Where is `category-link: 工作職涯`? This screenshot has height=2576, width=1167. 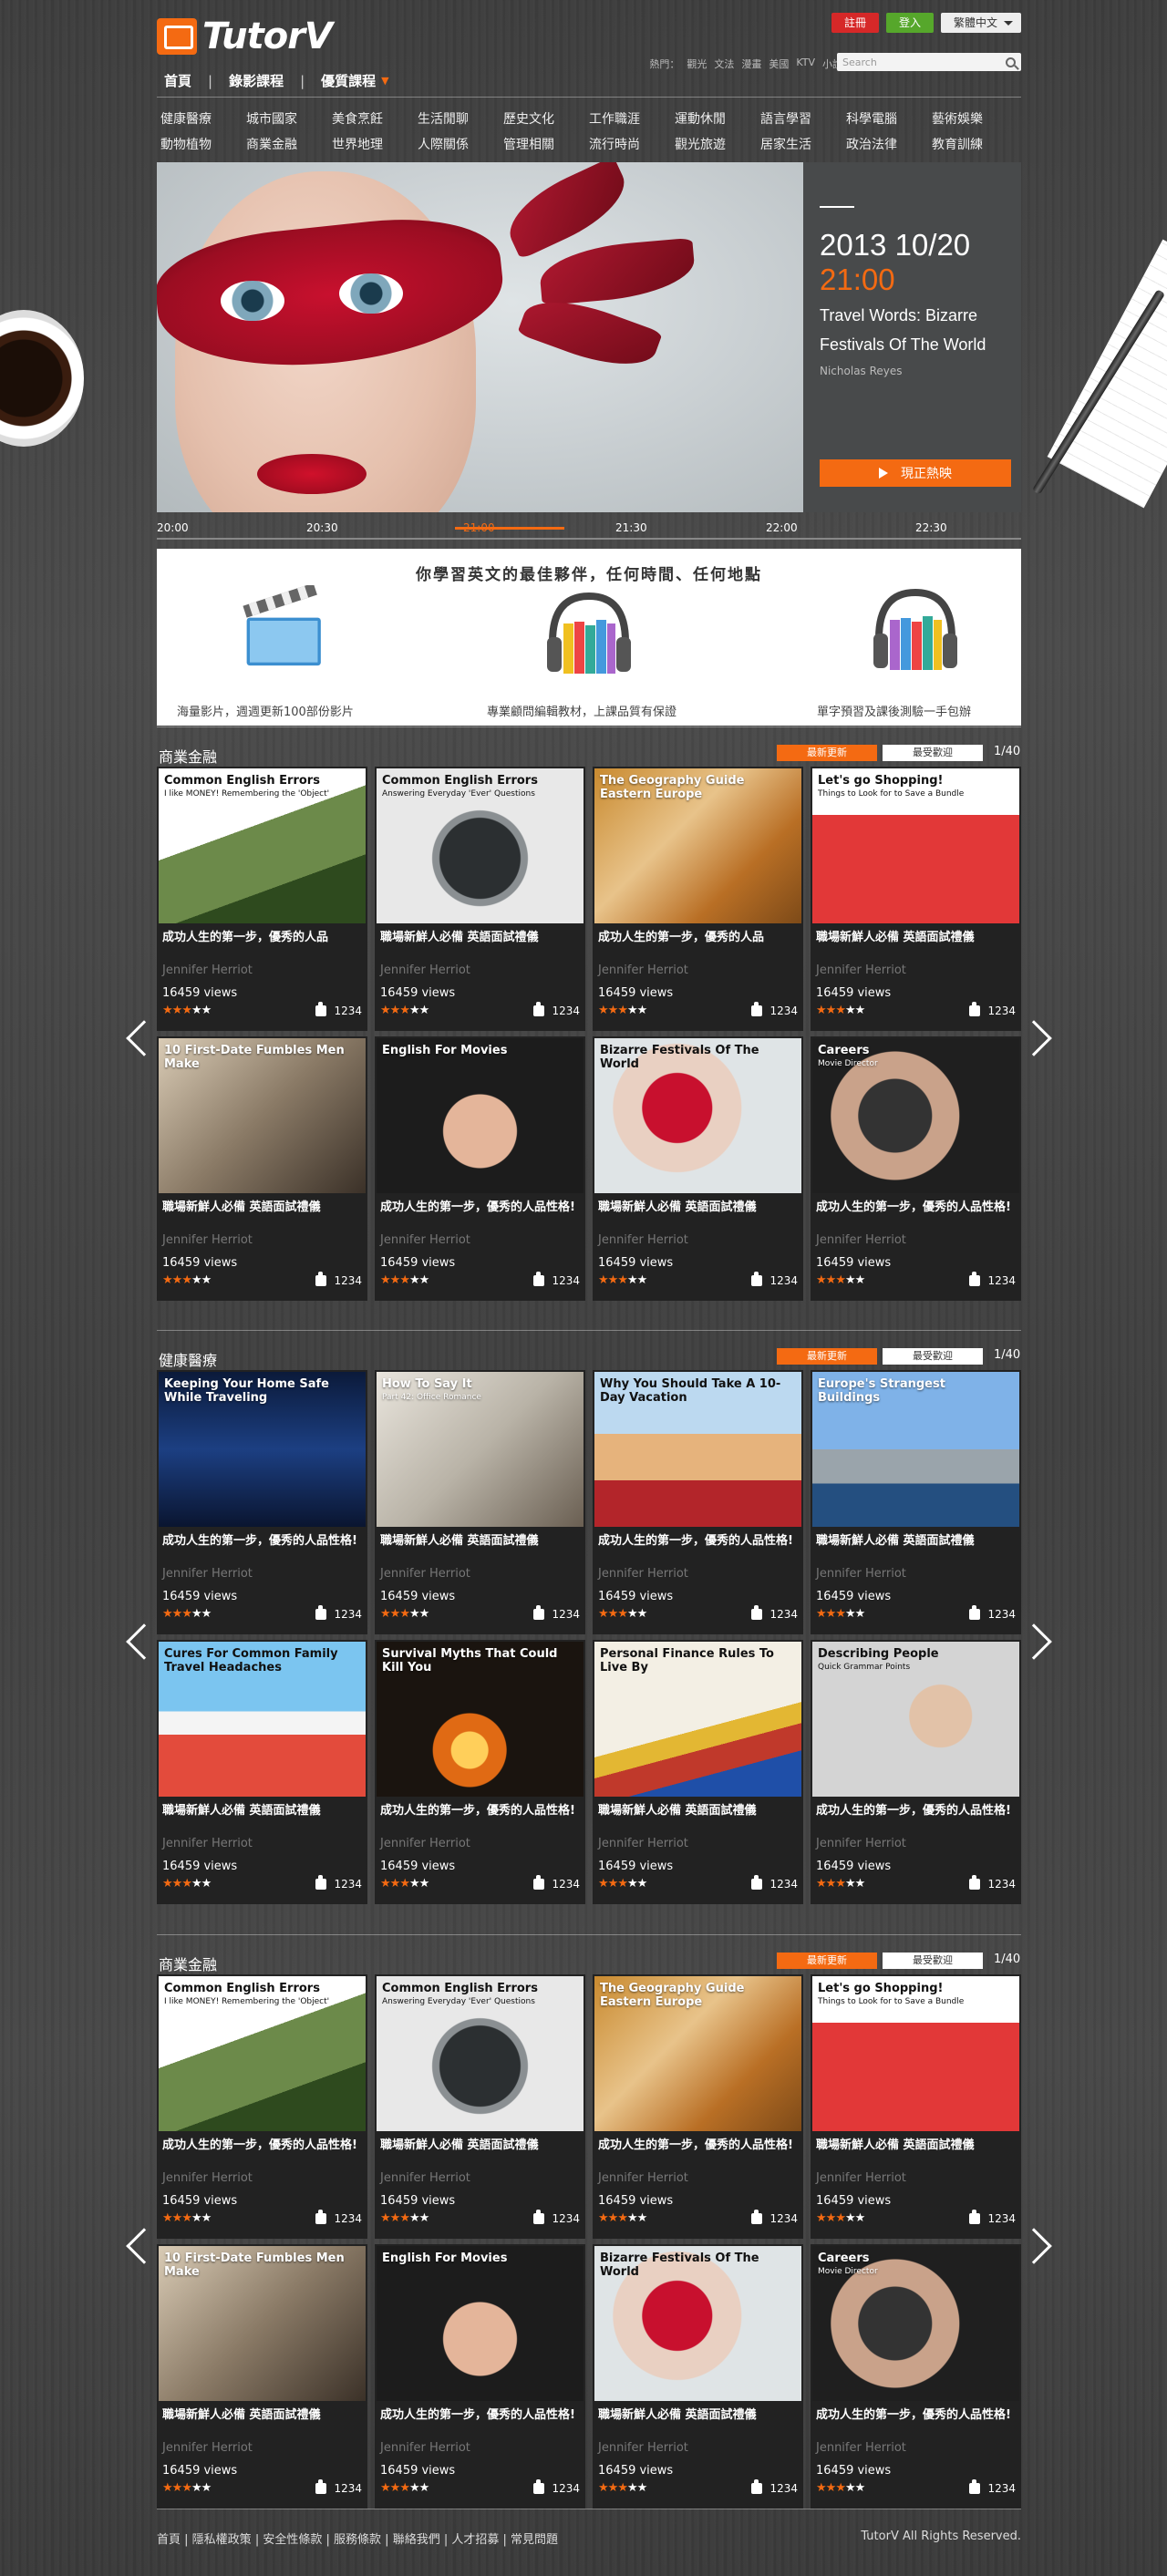 category-link: 工作職涯 is located at coordinates (632, 119).